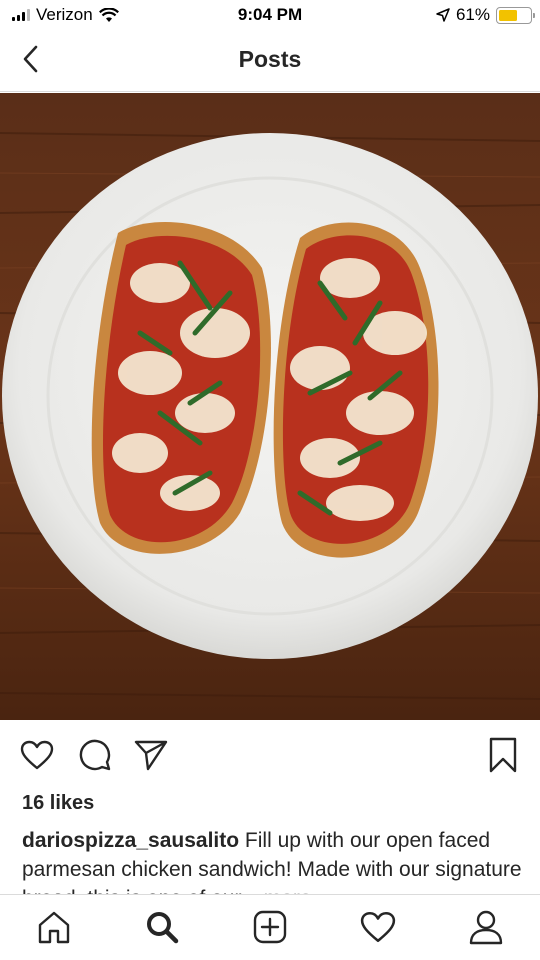 The height and width of the screenshot is (960, 540). I want to click on heart-icon, so click(37, 755).